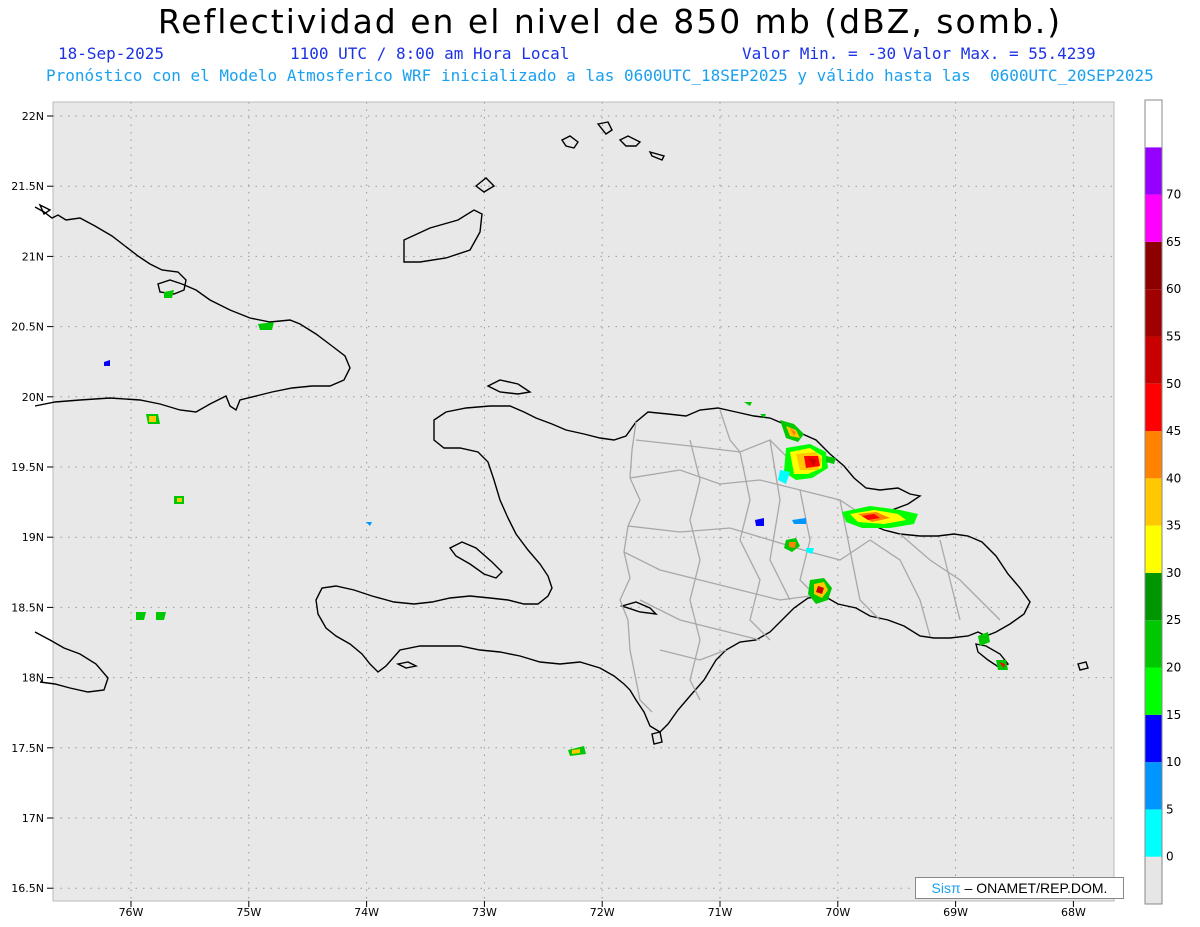 The width and height of the screenshot is (1200, 927). What do you see at coordinates (1173, 431) in the screenshot?
I see `colorbar-label: 45` at bounding box center [1173, 431].